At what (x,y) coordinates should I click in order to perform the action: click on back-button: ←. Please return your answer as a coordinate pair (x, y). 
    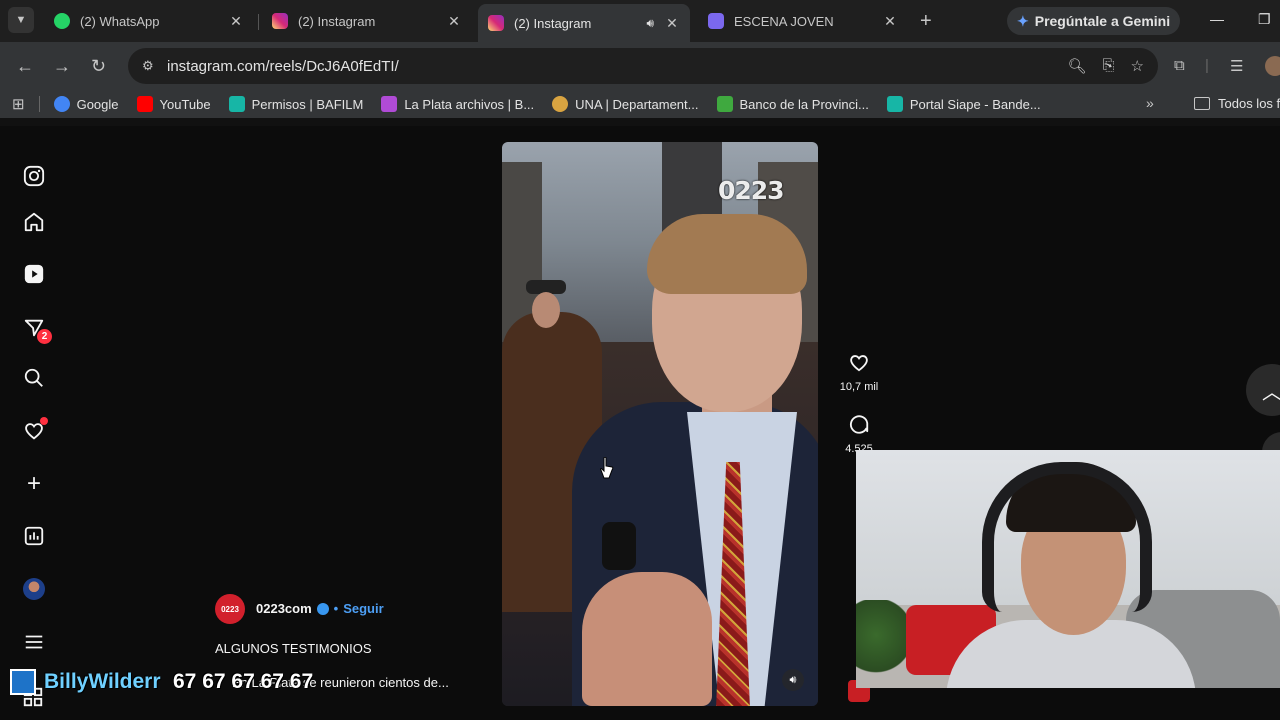
    Looking at the image, I should click on (25, 66).